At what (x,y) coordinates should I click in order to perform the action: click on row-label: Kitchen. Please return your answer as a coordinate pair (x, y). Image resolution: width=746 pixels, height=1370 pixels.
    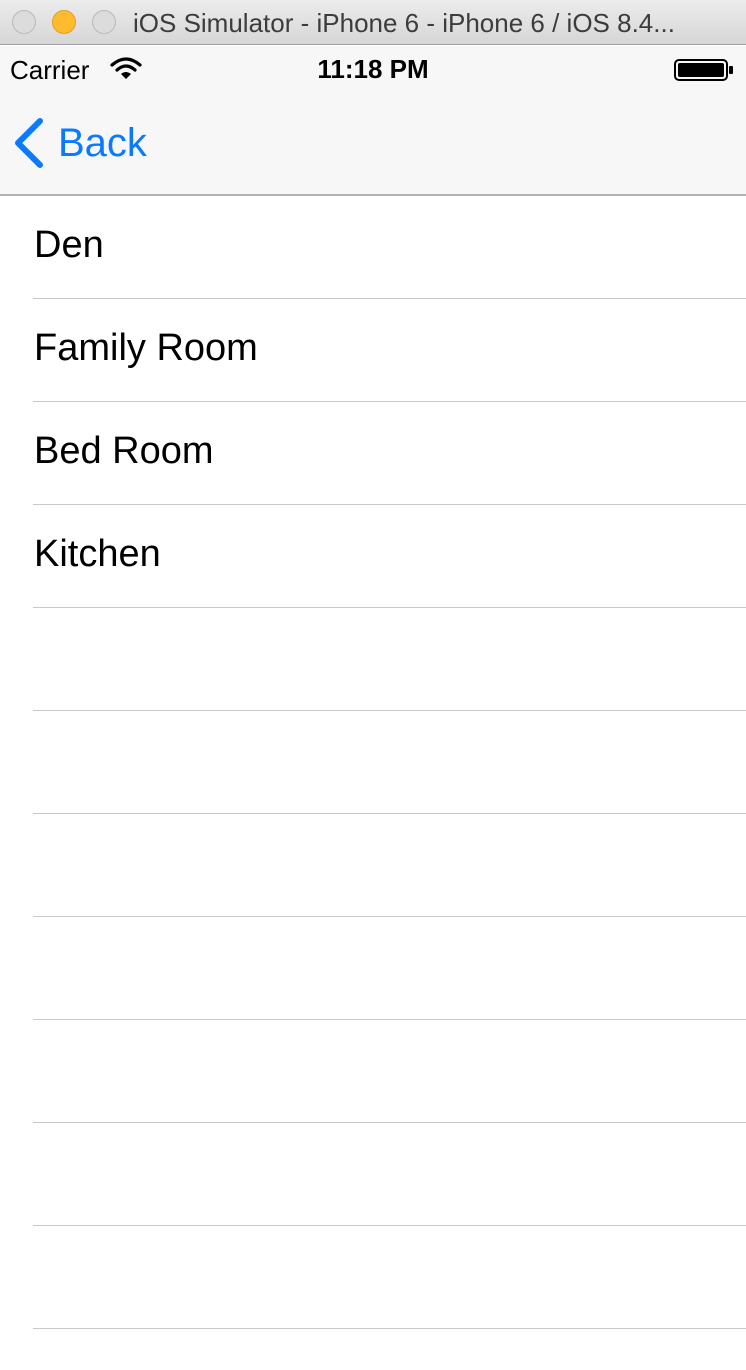
    Looking at the image, I should click on (97, 554).